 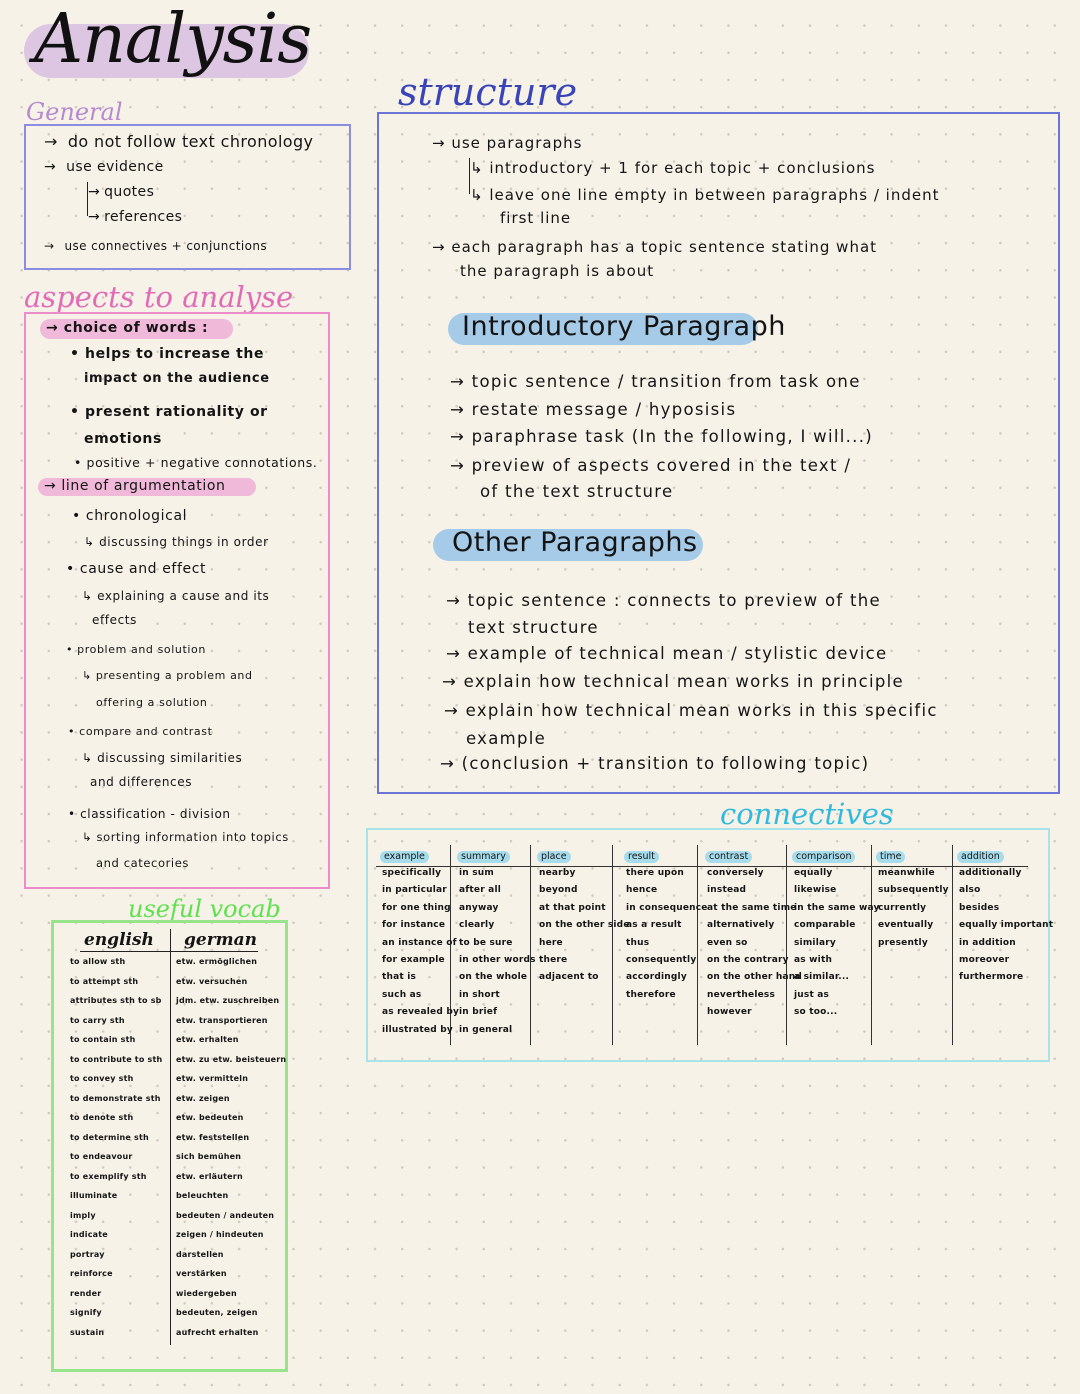 What do you see at coordinates (575, 542) in the screenshot?
I see `other-paragraphs-heading: Other Paragraphs` at bounding box center [575, 542].